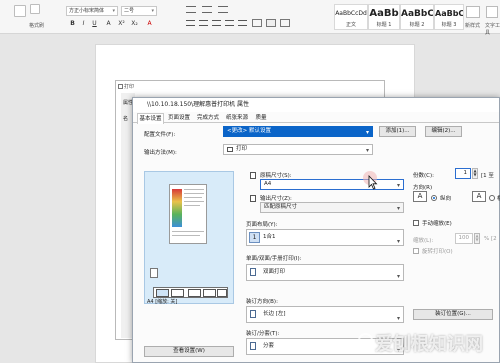 This screenshot has width=500, height=363. Describe the element at coordinates (149, 23) in the screenshot. I see `highlight-button: A` at that location.